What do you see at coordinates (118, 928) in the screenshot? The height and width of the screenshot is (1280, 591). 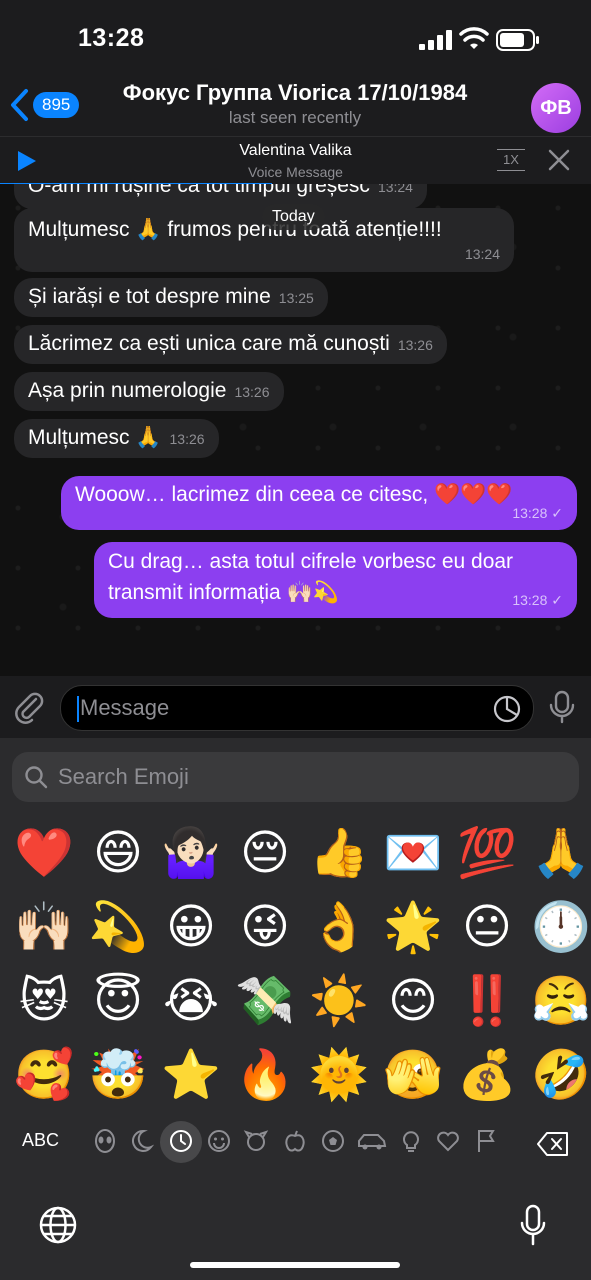 I see `emoji-key: 💫` at bounding box center [118, 928].